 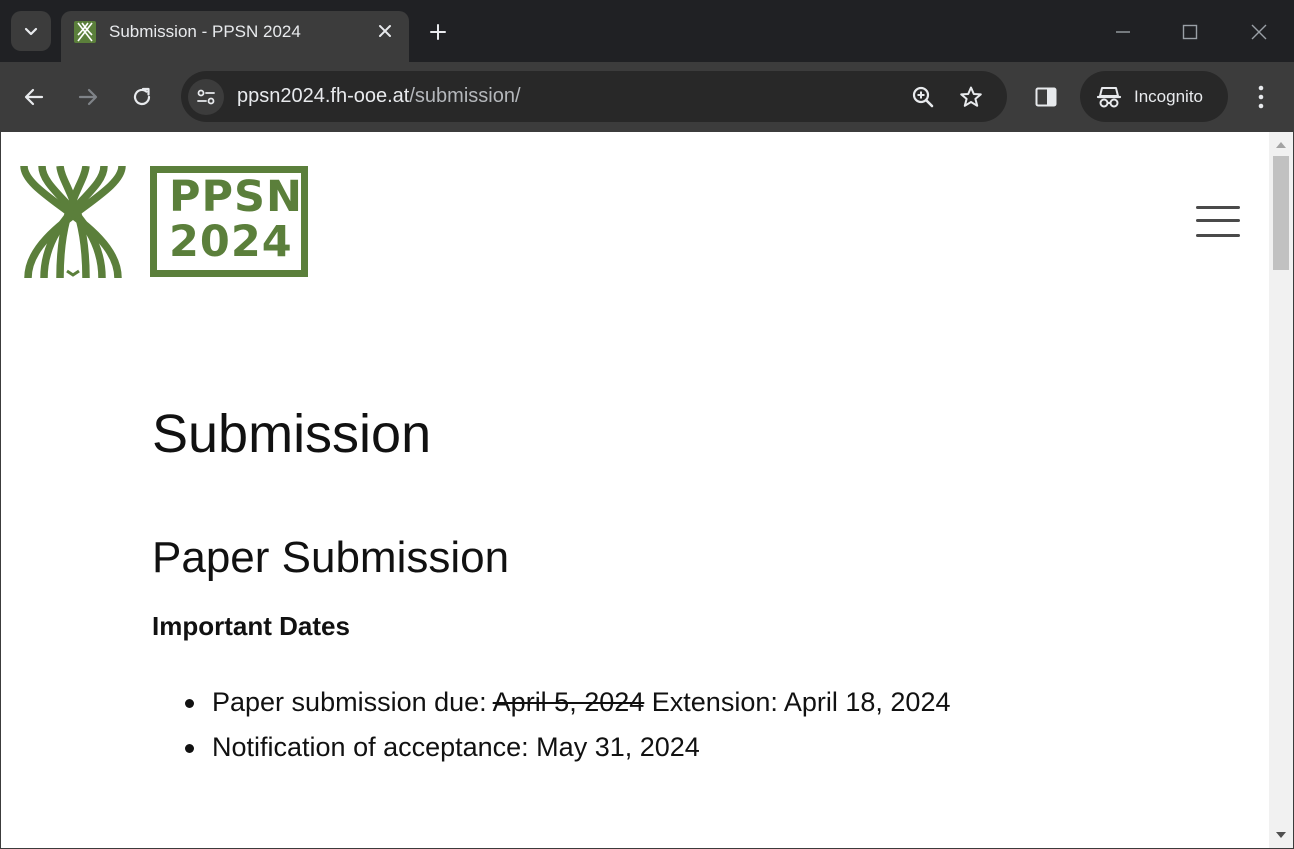 I want to click on plus-icon, so click(x=438, y=32).